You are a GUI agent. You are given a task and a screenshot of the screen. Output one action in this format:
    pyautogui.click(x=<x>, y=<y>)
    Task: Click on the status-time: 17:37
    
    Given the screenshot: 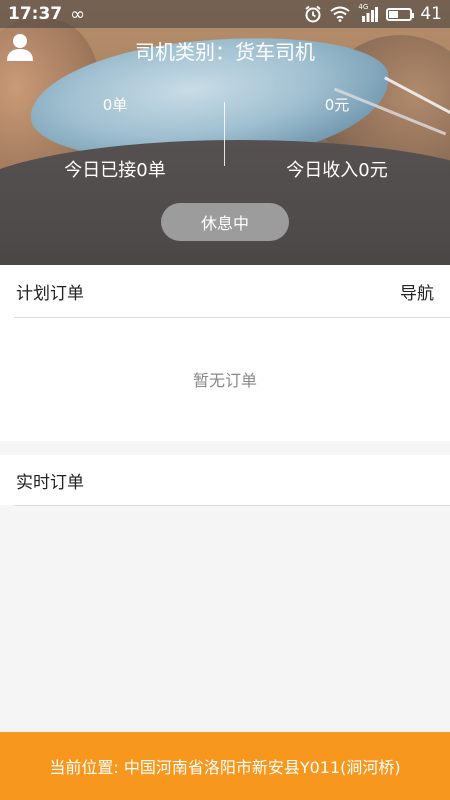 What is the action you would take?
    pyautogui.click(x=35, y=14)
    